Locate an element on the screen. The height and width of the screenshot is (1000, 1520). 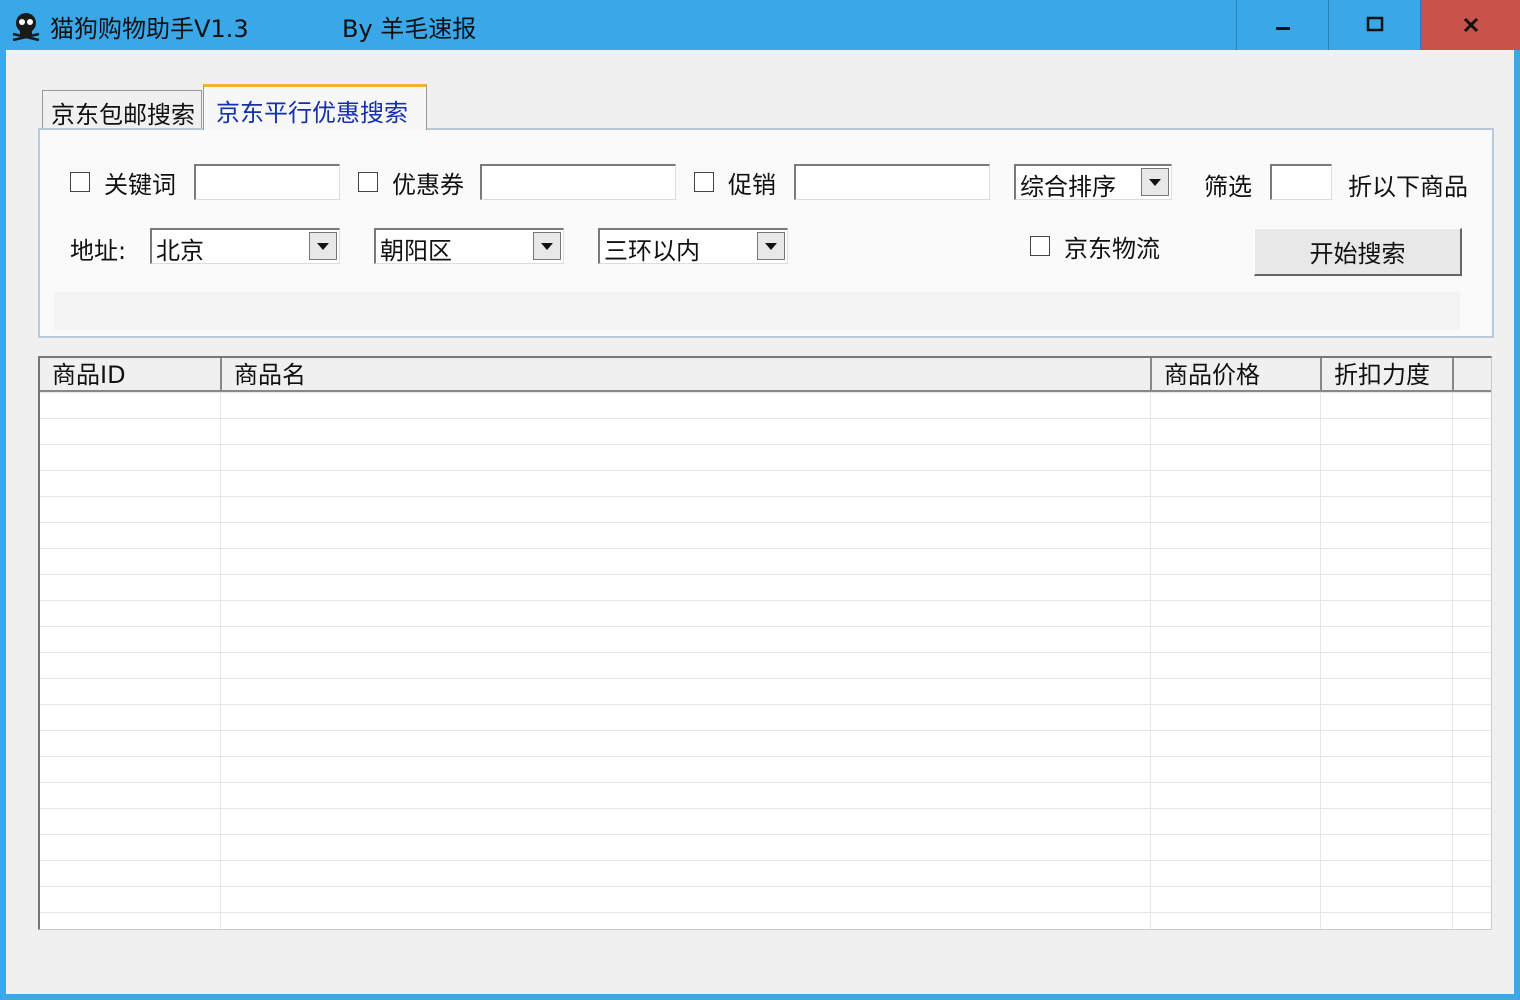
coupon-checkbox is located at coordinates (368, 182).